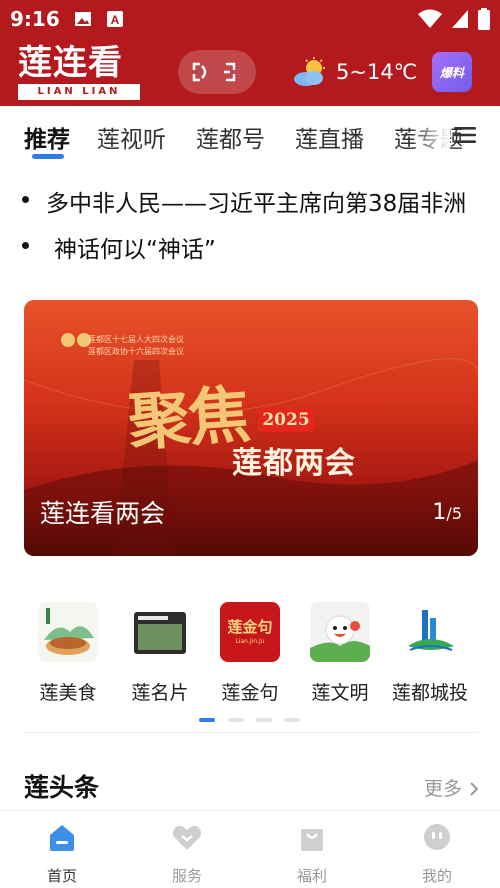 The image size is (500, 888). What do you see at coordinates (136, 339) in the screenshot?
I see `banner-small-text-1: 莲都区十七届人大四次会议` at bounding box center [136, 339].